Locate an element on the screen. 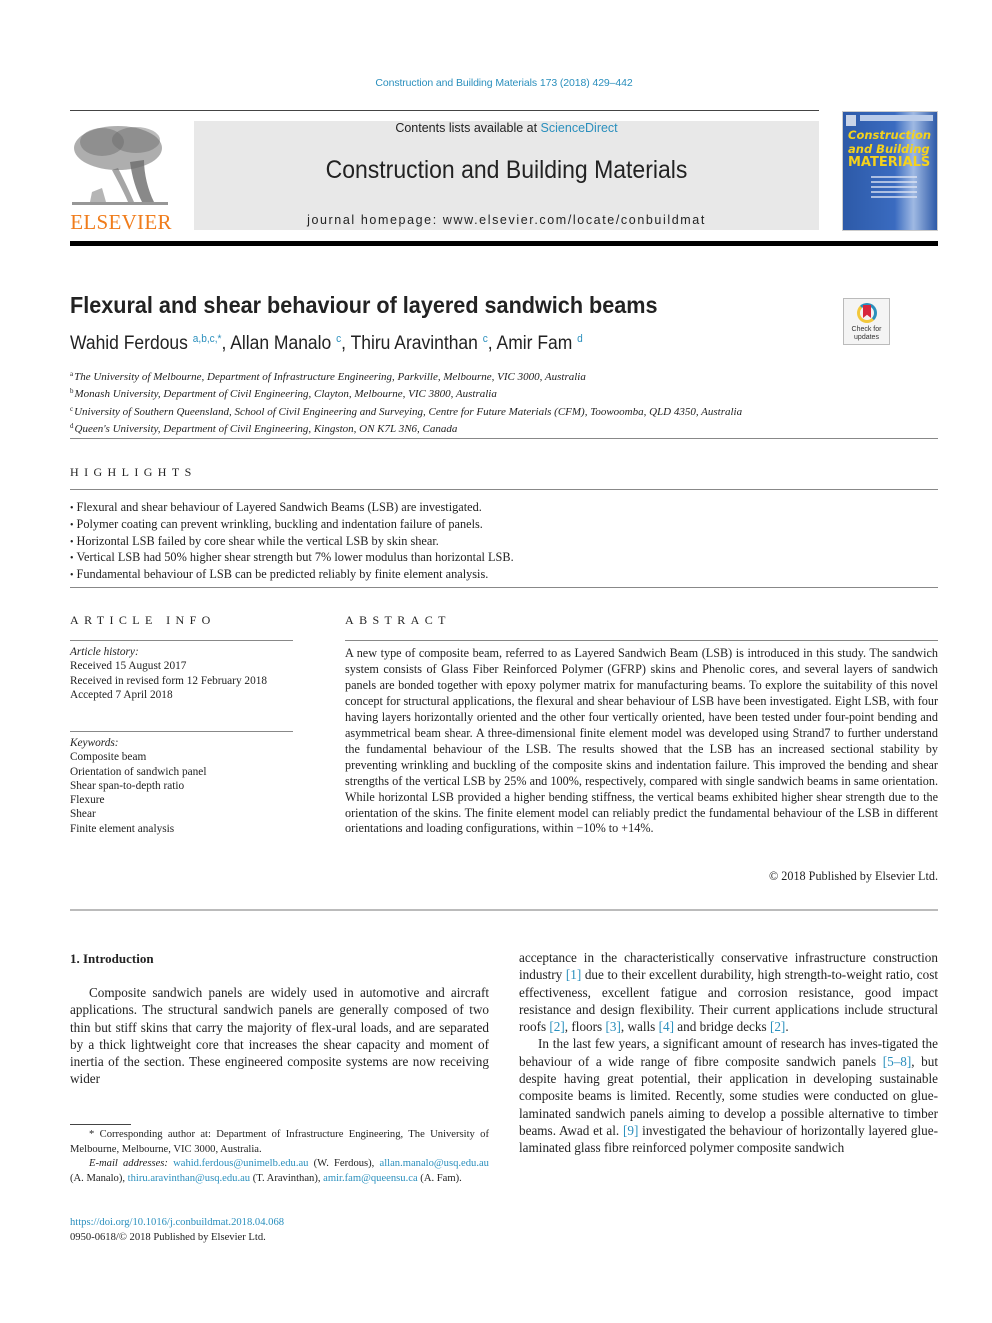 The image size is (992, 1323). keyword: Finite element analysis is located at coordinates (122, 828).